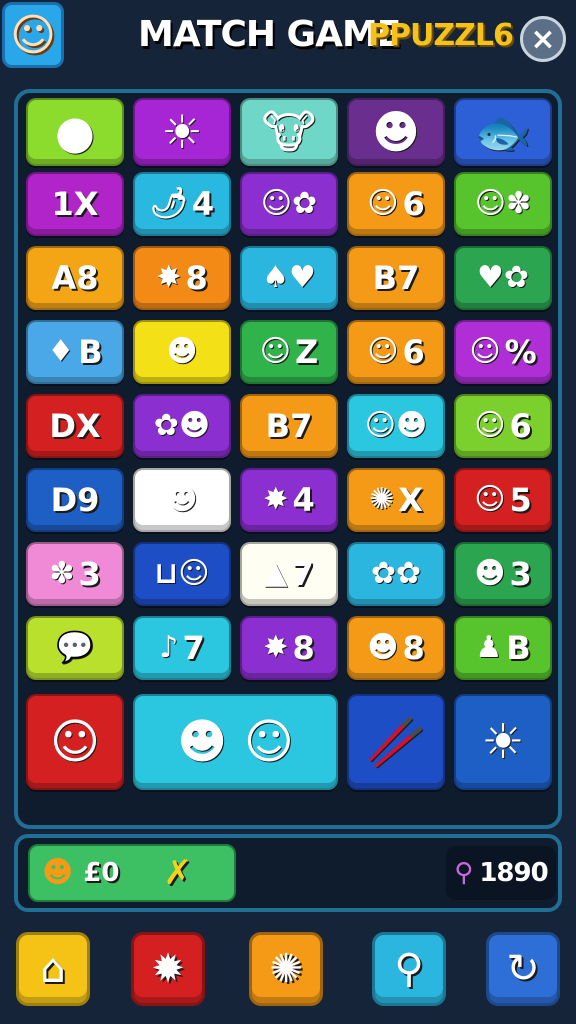 The width and height of the screenshot is (576, 1024). What do you see at coordinates (382, 499) in the screenshot?
I see `red-flower-icon: ✺` at bounding box center [382, 499].